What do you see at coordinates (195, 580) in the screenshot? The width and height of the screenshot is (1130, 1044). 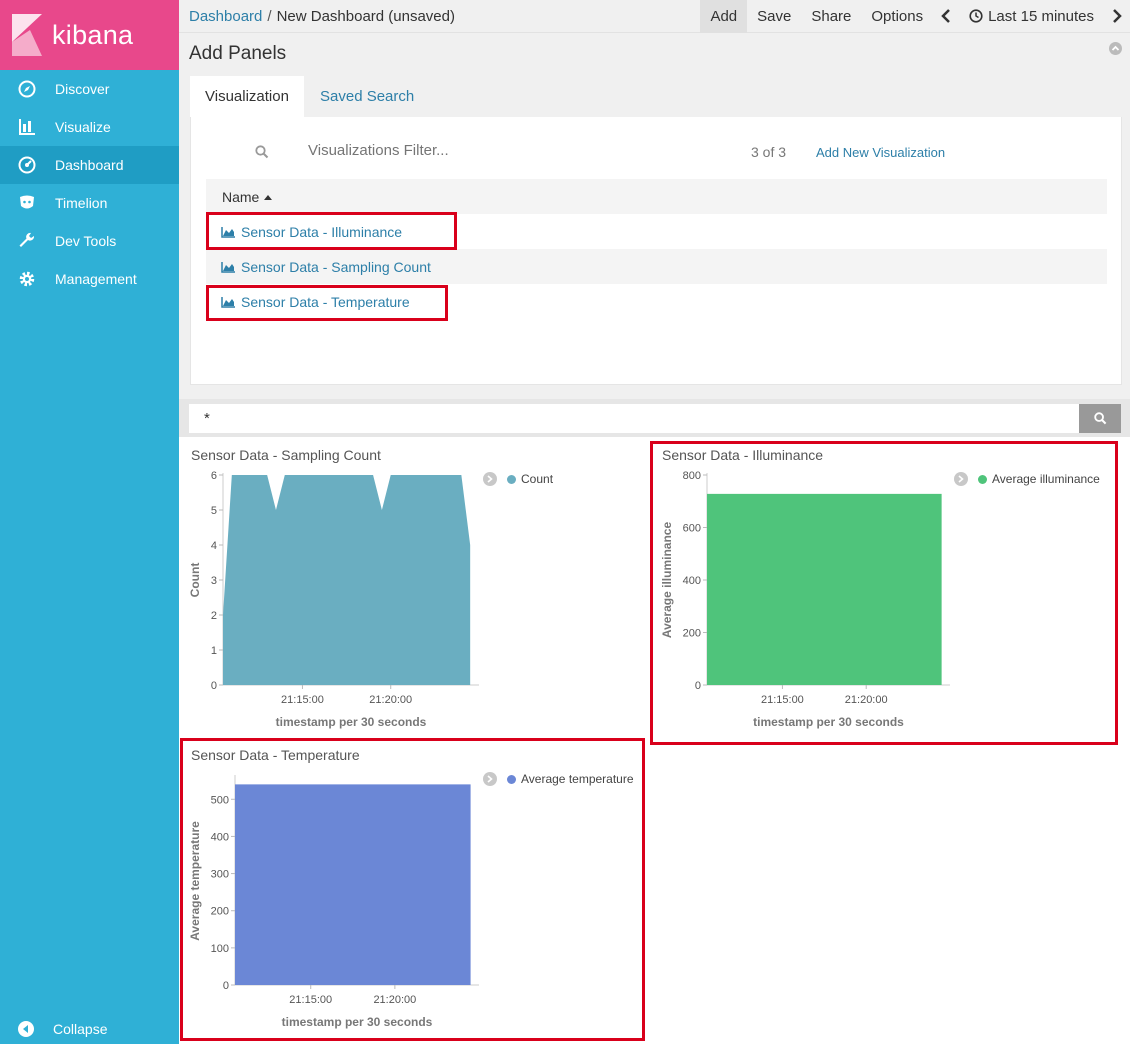 I see `y-axis-label: Count` at bounding box center [195, 580].